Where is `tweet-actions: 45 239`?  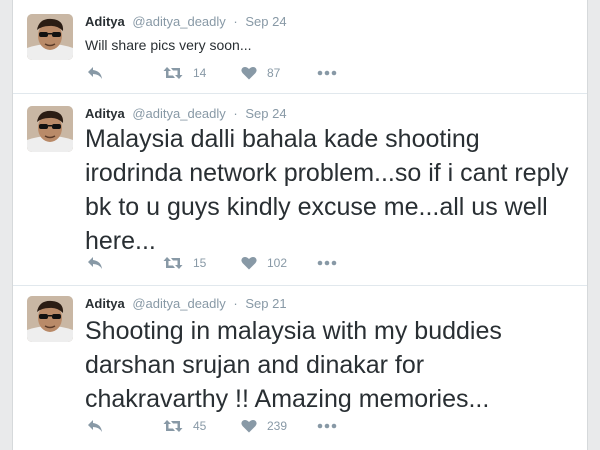
tweet-actions: 45 239 is located at coordinates (235, 426).